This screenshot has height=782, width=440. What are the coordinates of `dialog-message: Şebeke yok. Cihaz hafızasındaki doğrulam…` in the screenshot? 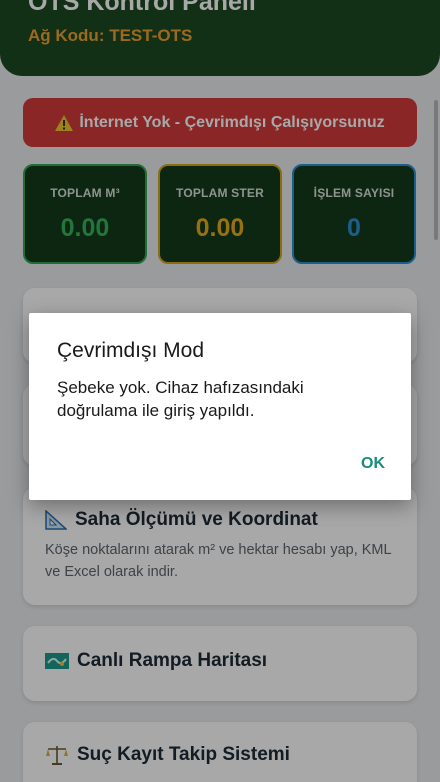 It's located at (180, 399).